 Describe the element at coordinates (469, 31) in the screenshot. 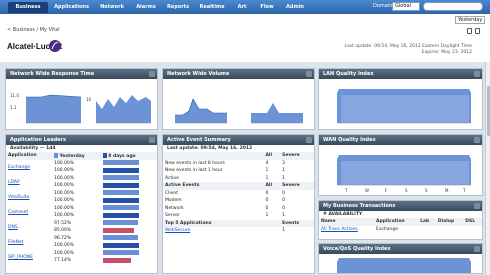

I see `print-icon` at that location.